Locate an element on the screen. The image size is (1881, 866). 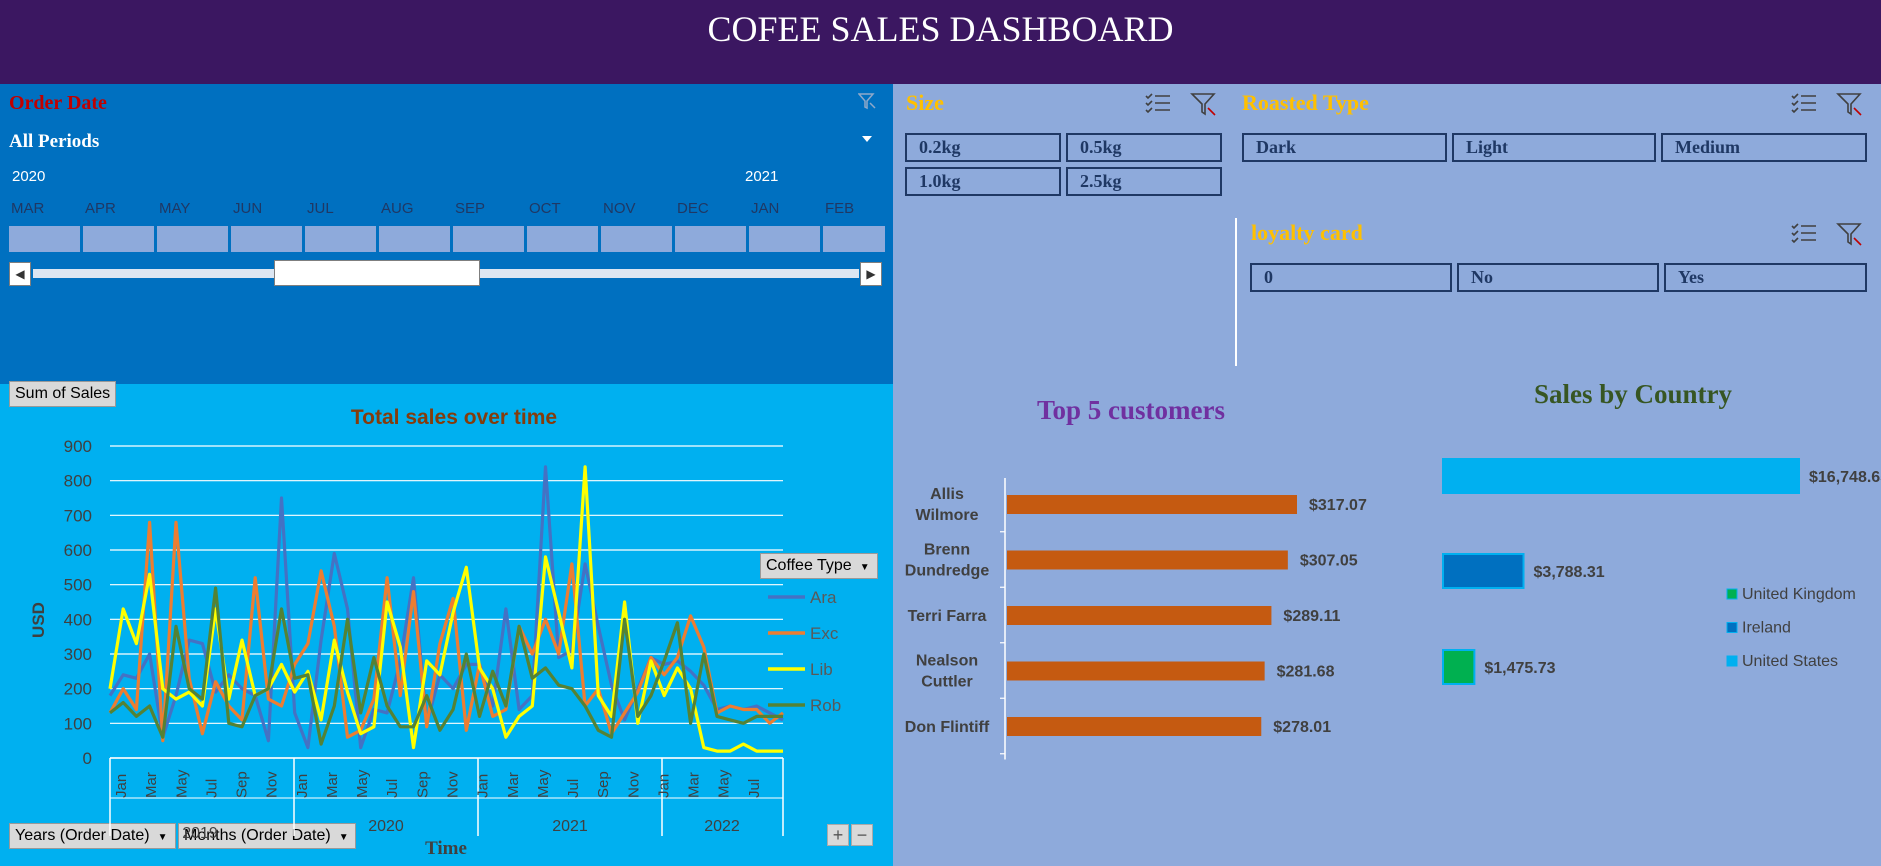
y-tick-label: 300 is located at coordinates (78, 654).